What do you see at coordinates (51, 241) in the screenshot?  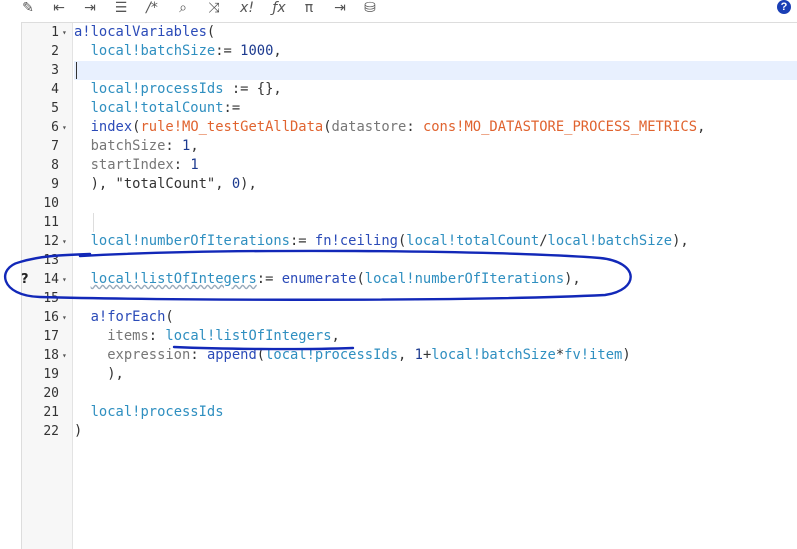 I see `line-number: 12` at bounding box center [51, 241].